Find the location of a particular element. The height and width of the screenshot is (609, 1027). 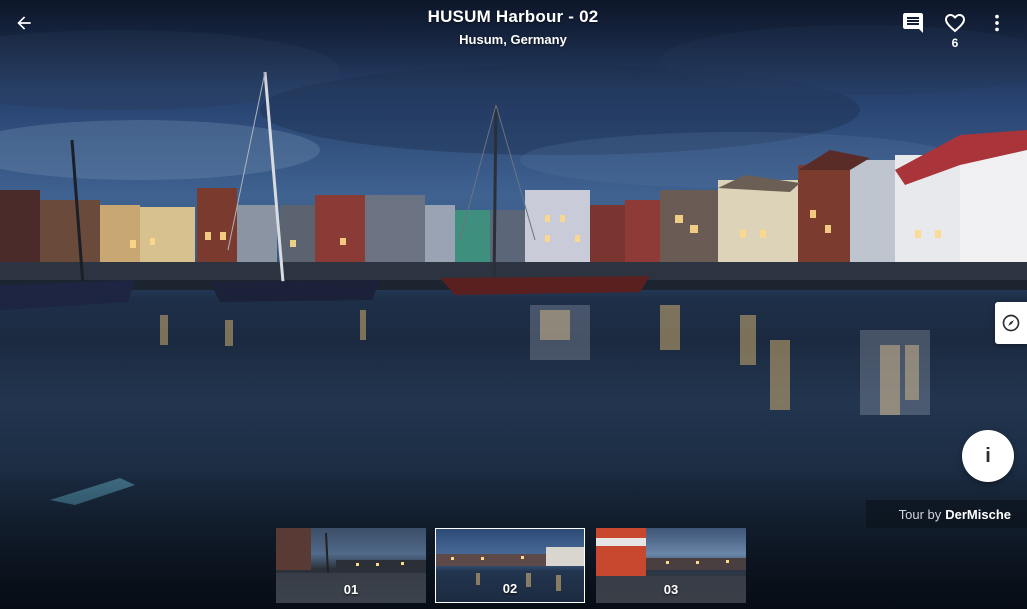

arrow-left-icon is located at coordinates (24, 23).